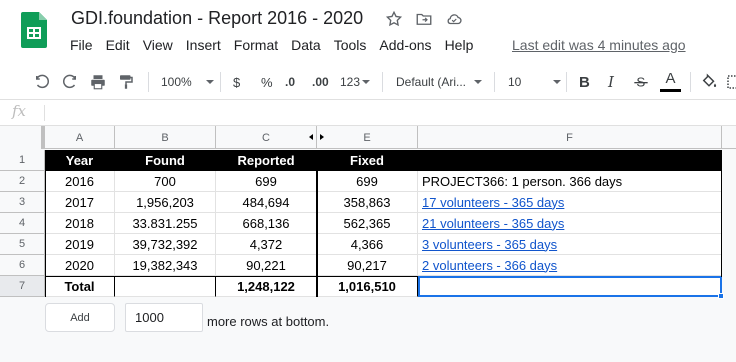 This screenshot has height=362, width=736. Describe the element at coordinates (203, 45) in the screenshot. I see `menu-insert: Insert` at that location.